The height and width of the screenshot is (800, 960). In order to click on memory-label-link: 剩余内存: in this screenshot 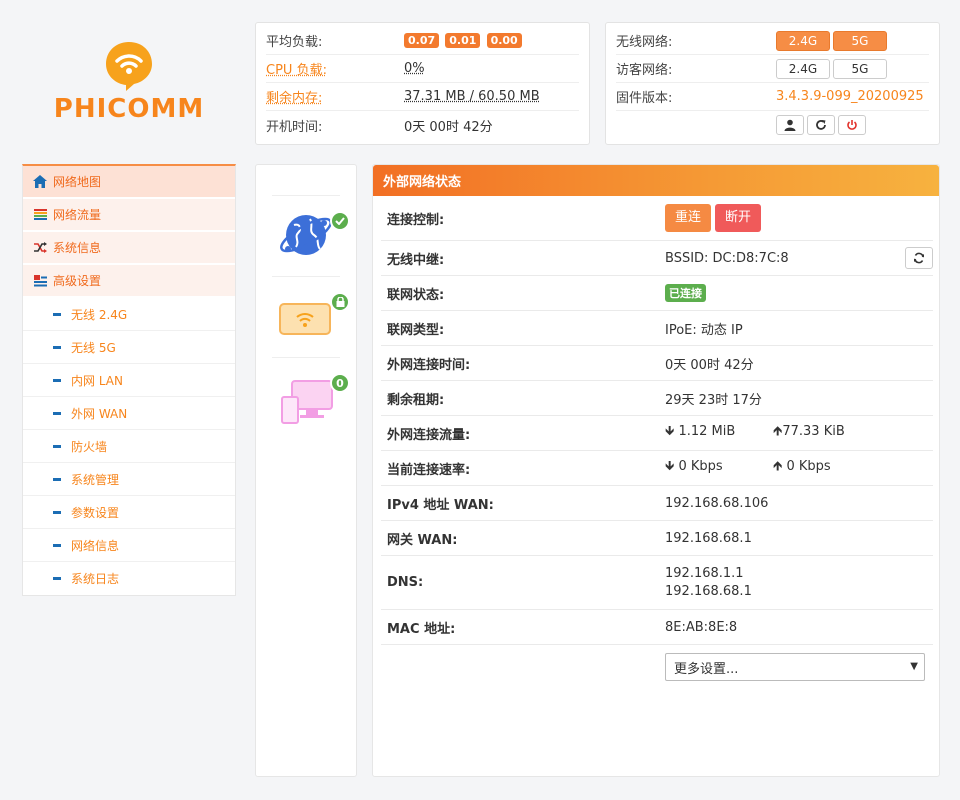, I will do `click(335, 96)`.